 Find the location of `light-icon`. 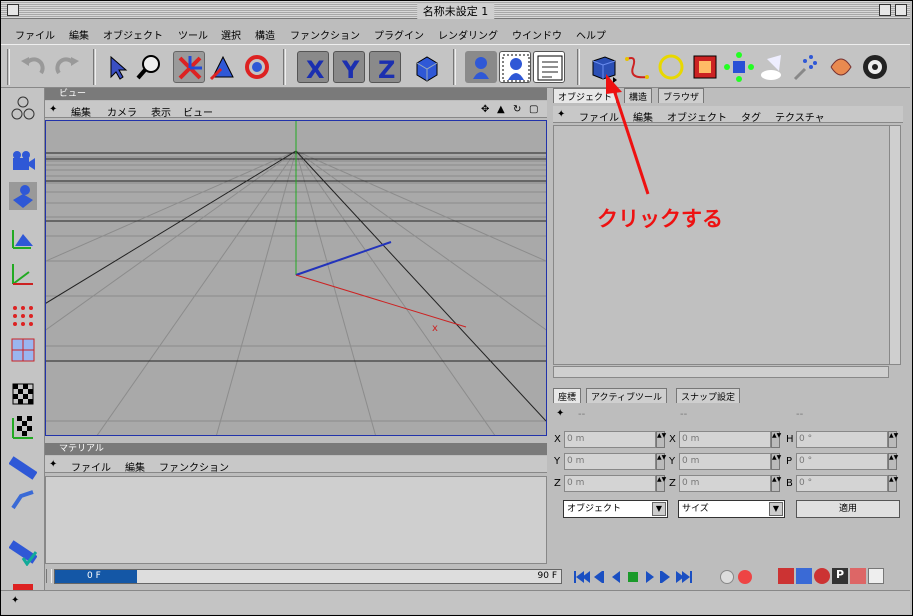

light-icon is located at coordinates (773, 67).